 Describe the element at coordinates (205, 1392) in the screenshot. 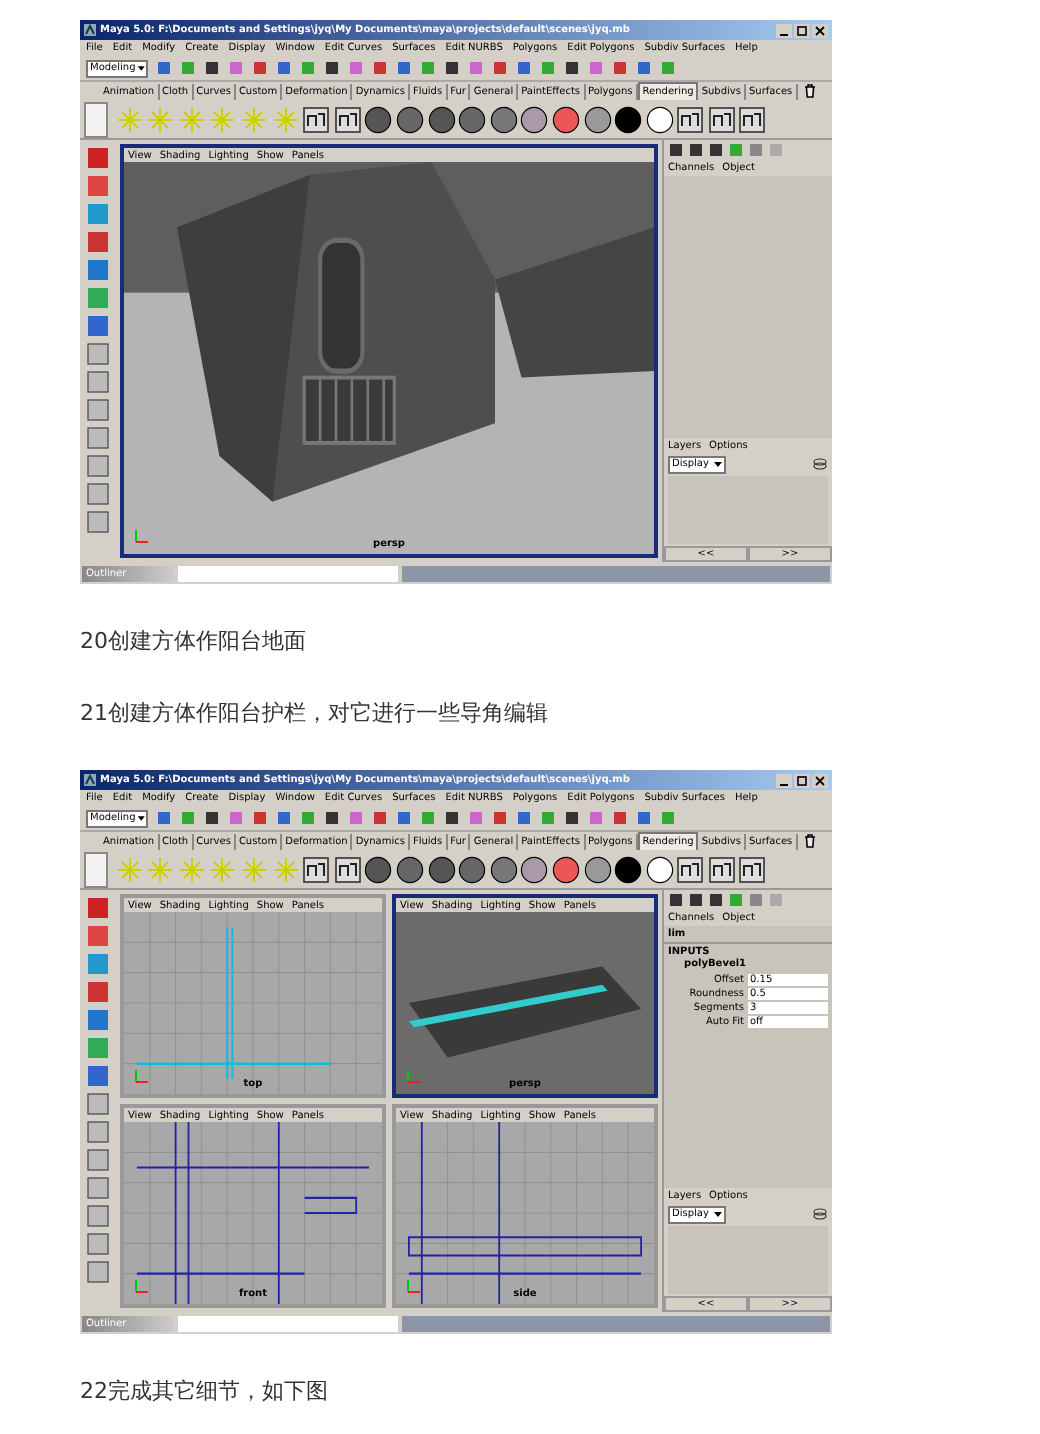

I see `caption-text: 22完成其它细节，如下图` at that location.